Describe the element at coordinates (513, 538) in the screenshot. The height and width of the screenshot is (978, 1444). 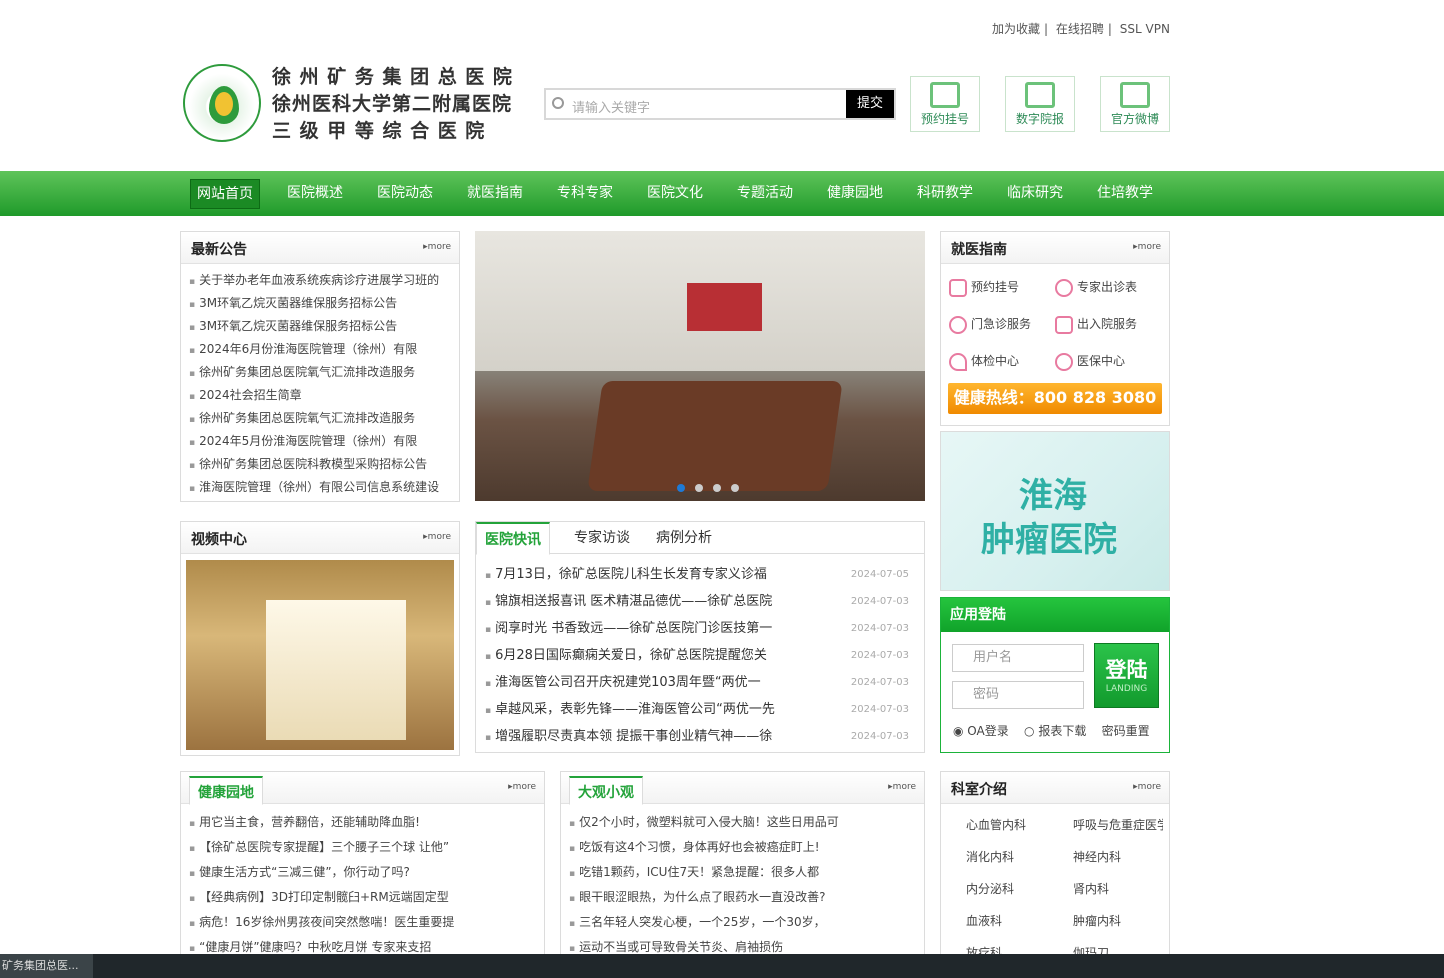
I see `tab-hospital-news: 医院快讯` at that location.